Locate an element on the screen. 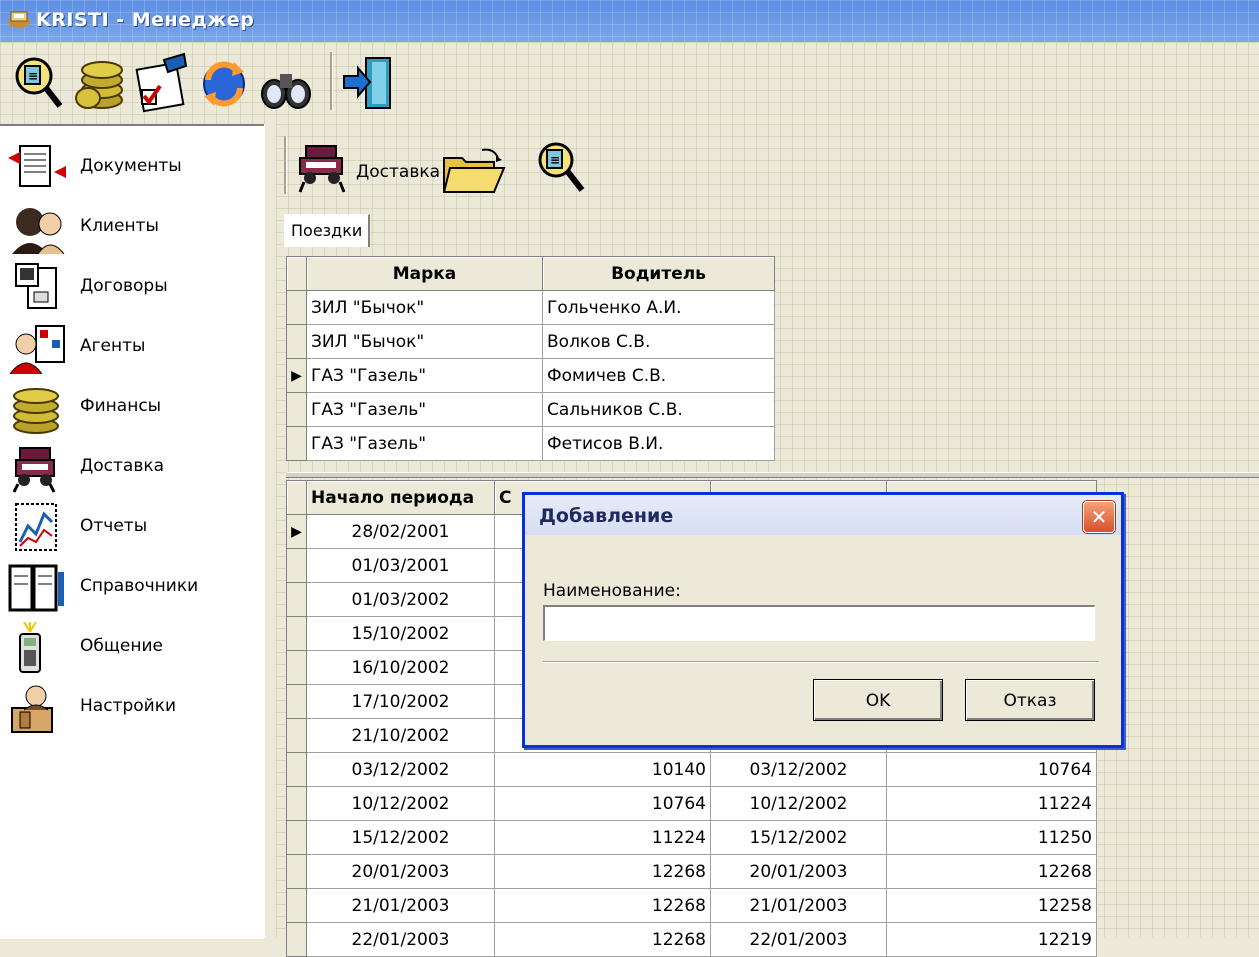  end-value-cell: 11224 is located at coordinates (991, 803).